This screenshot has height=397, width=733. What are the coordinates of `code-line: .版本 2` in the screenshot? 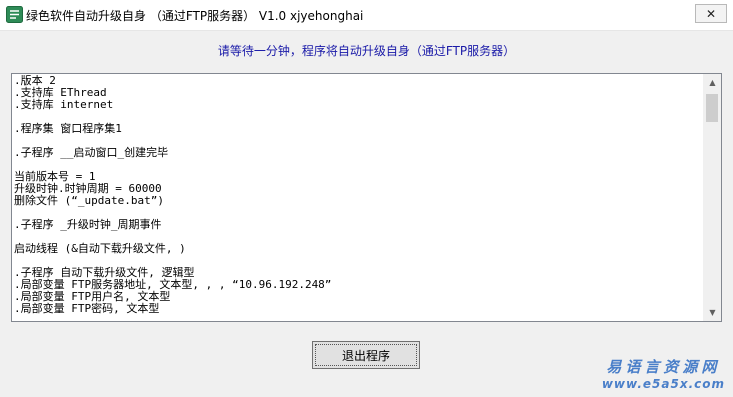 It's located at (35, 81).